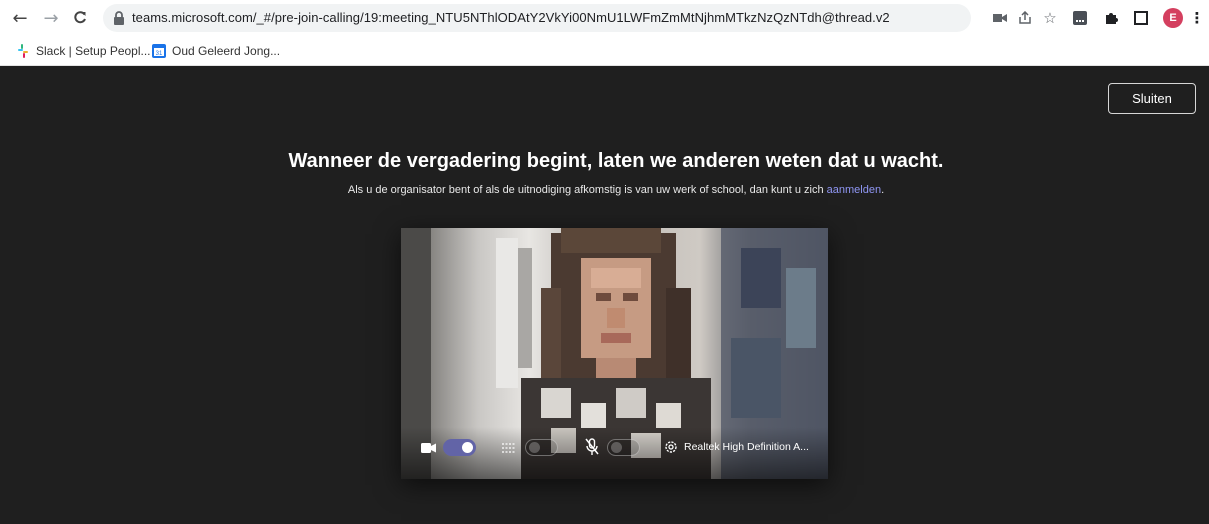  Describe the element at coordinates (1080, 18) in the screenshot. I see `extension-icon` at that location.